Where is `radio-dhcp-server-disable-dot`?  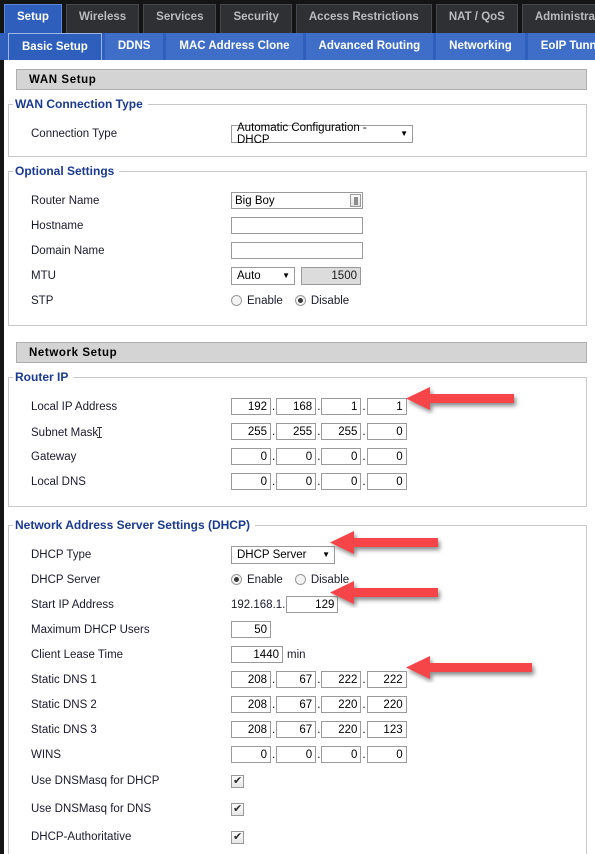
radio-dhcp-server-disable-dot is located at coordinates (300, 579).